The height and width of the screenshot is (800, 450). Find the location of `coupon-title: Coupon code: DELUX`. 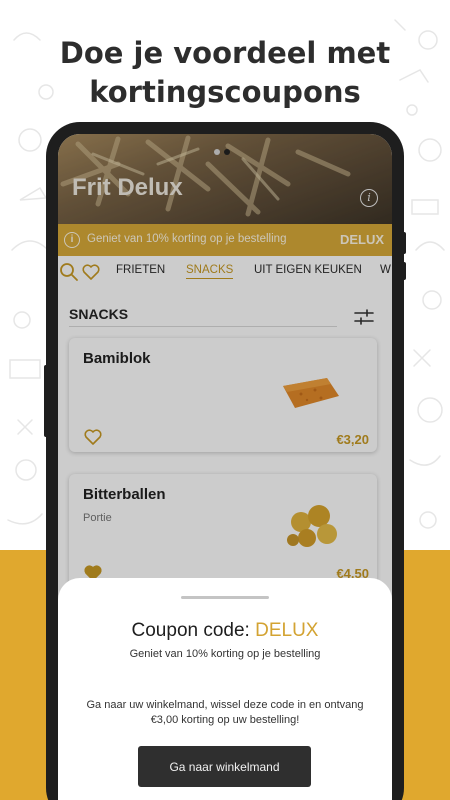

coupon-title: Coupon code: DELUX is located at coordinates (225, 631).